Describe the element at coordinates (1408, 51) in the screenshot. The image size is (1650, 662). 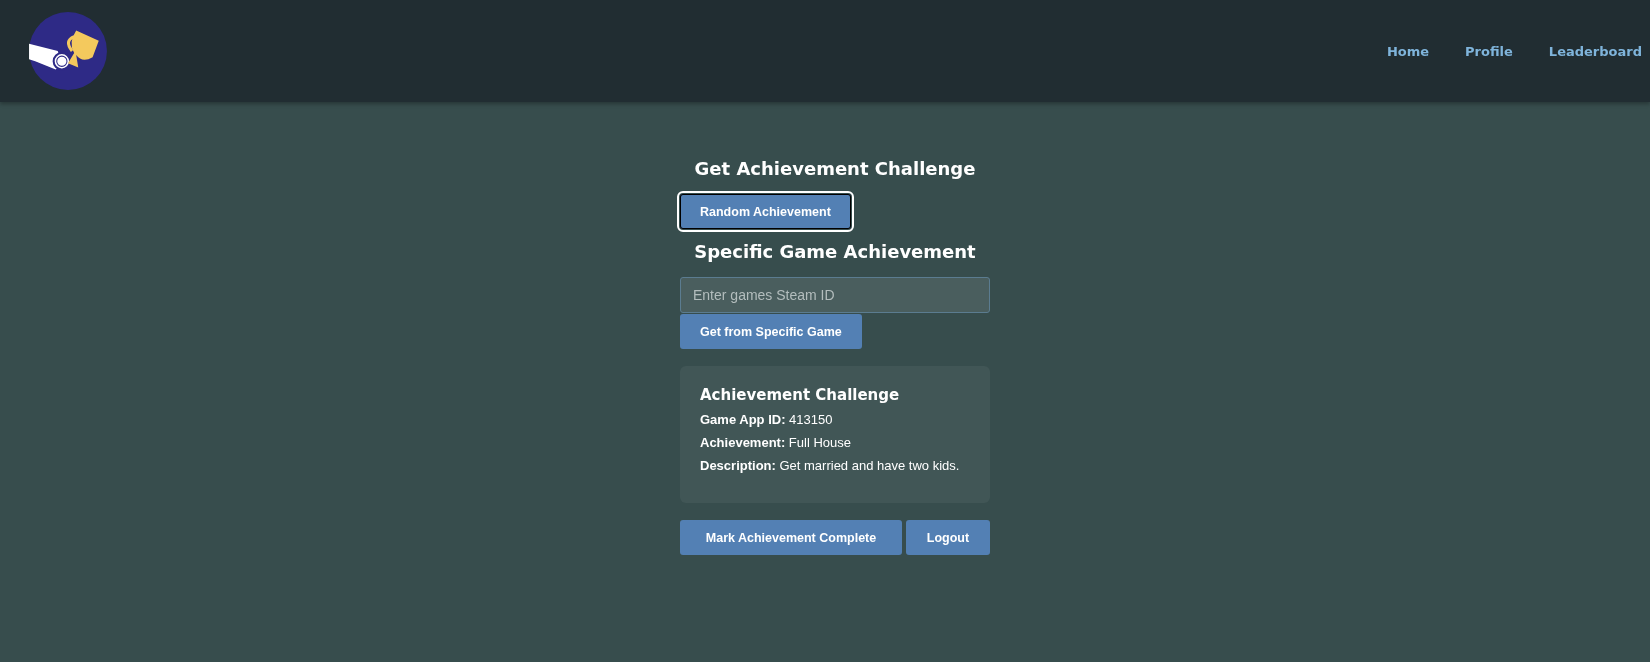
I see `nav-link: Home` at that location.